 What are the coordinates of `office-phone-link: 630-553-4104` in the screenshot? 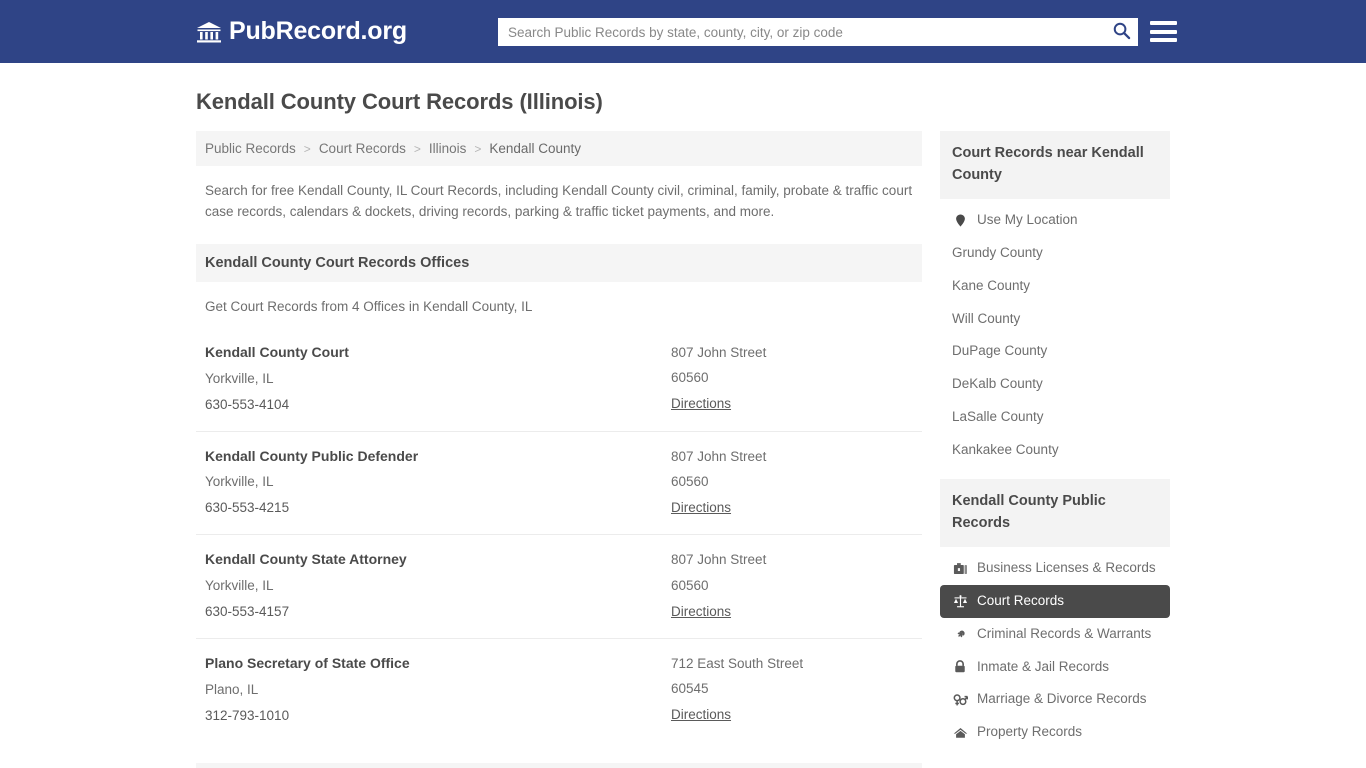 It's located at (247, 404).